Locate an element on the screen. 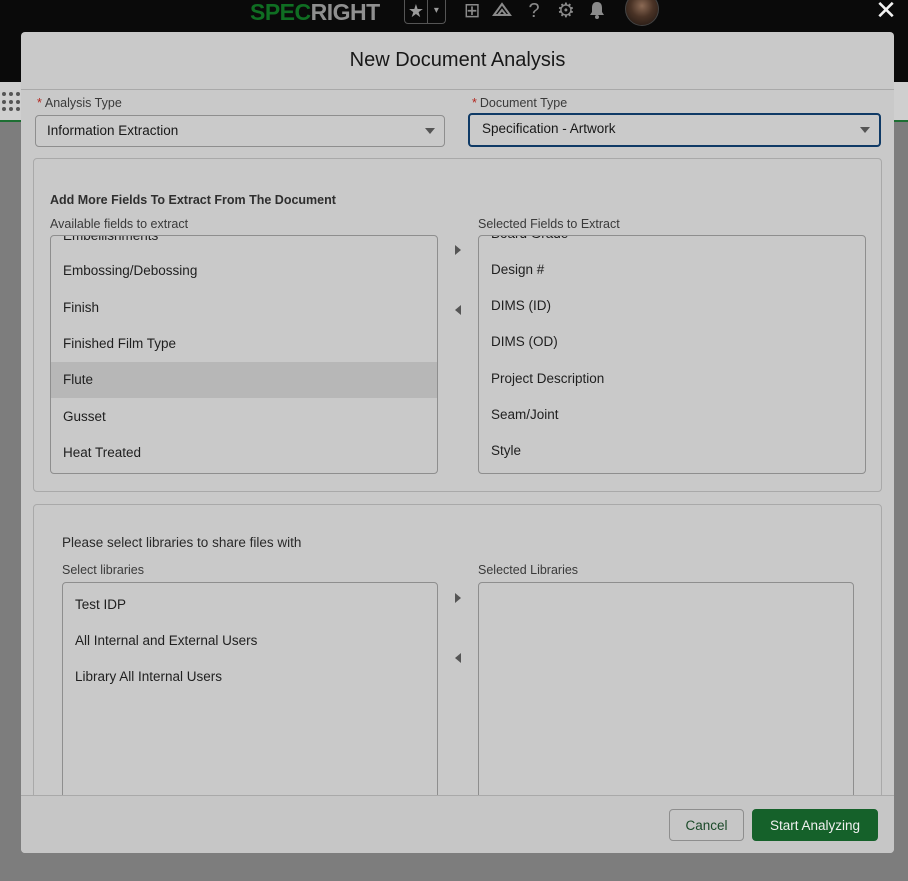 This screenshot has width=908, height=881. cancel-button: Cancel is located at coordinates (706, 825).